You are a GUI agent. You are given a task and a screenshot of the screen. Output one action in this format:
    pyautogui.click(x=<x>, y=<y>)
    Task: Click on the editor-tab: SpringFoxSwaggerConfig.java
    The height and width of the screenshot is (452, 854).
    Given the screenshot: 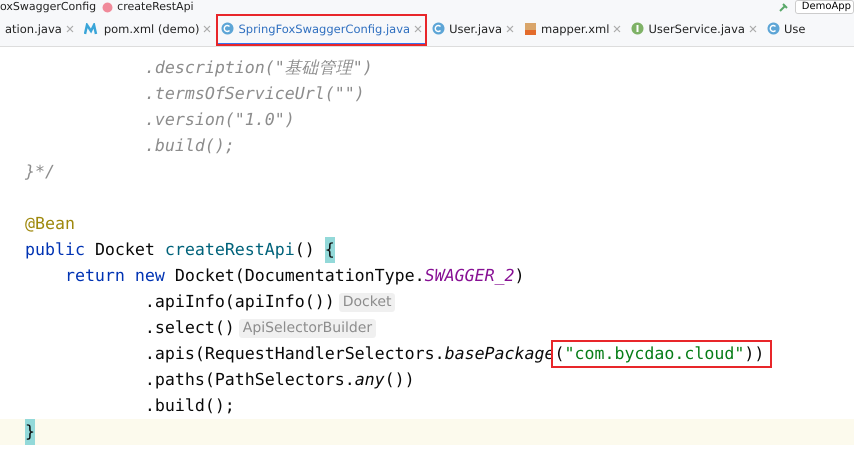 What is the action you would take?
    pyautogui.click(x=322, y=30)
    